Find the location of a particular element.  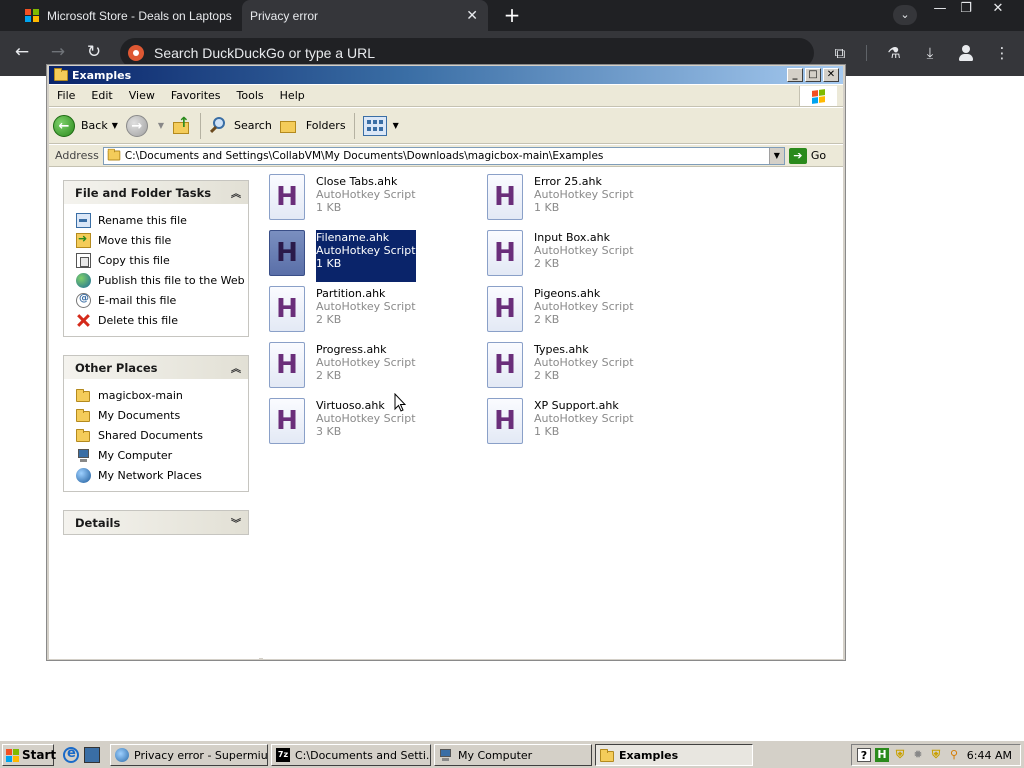

folder-up-icon: ↑ is located at coordinates (182, 125).